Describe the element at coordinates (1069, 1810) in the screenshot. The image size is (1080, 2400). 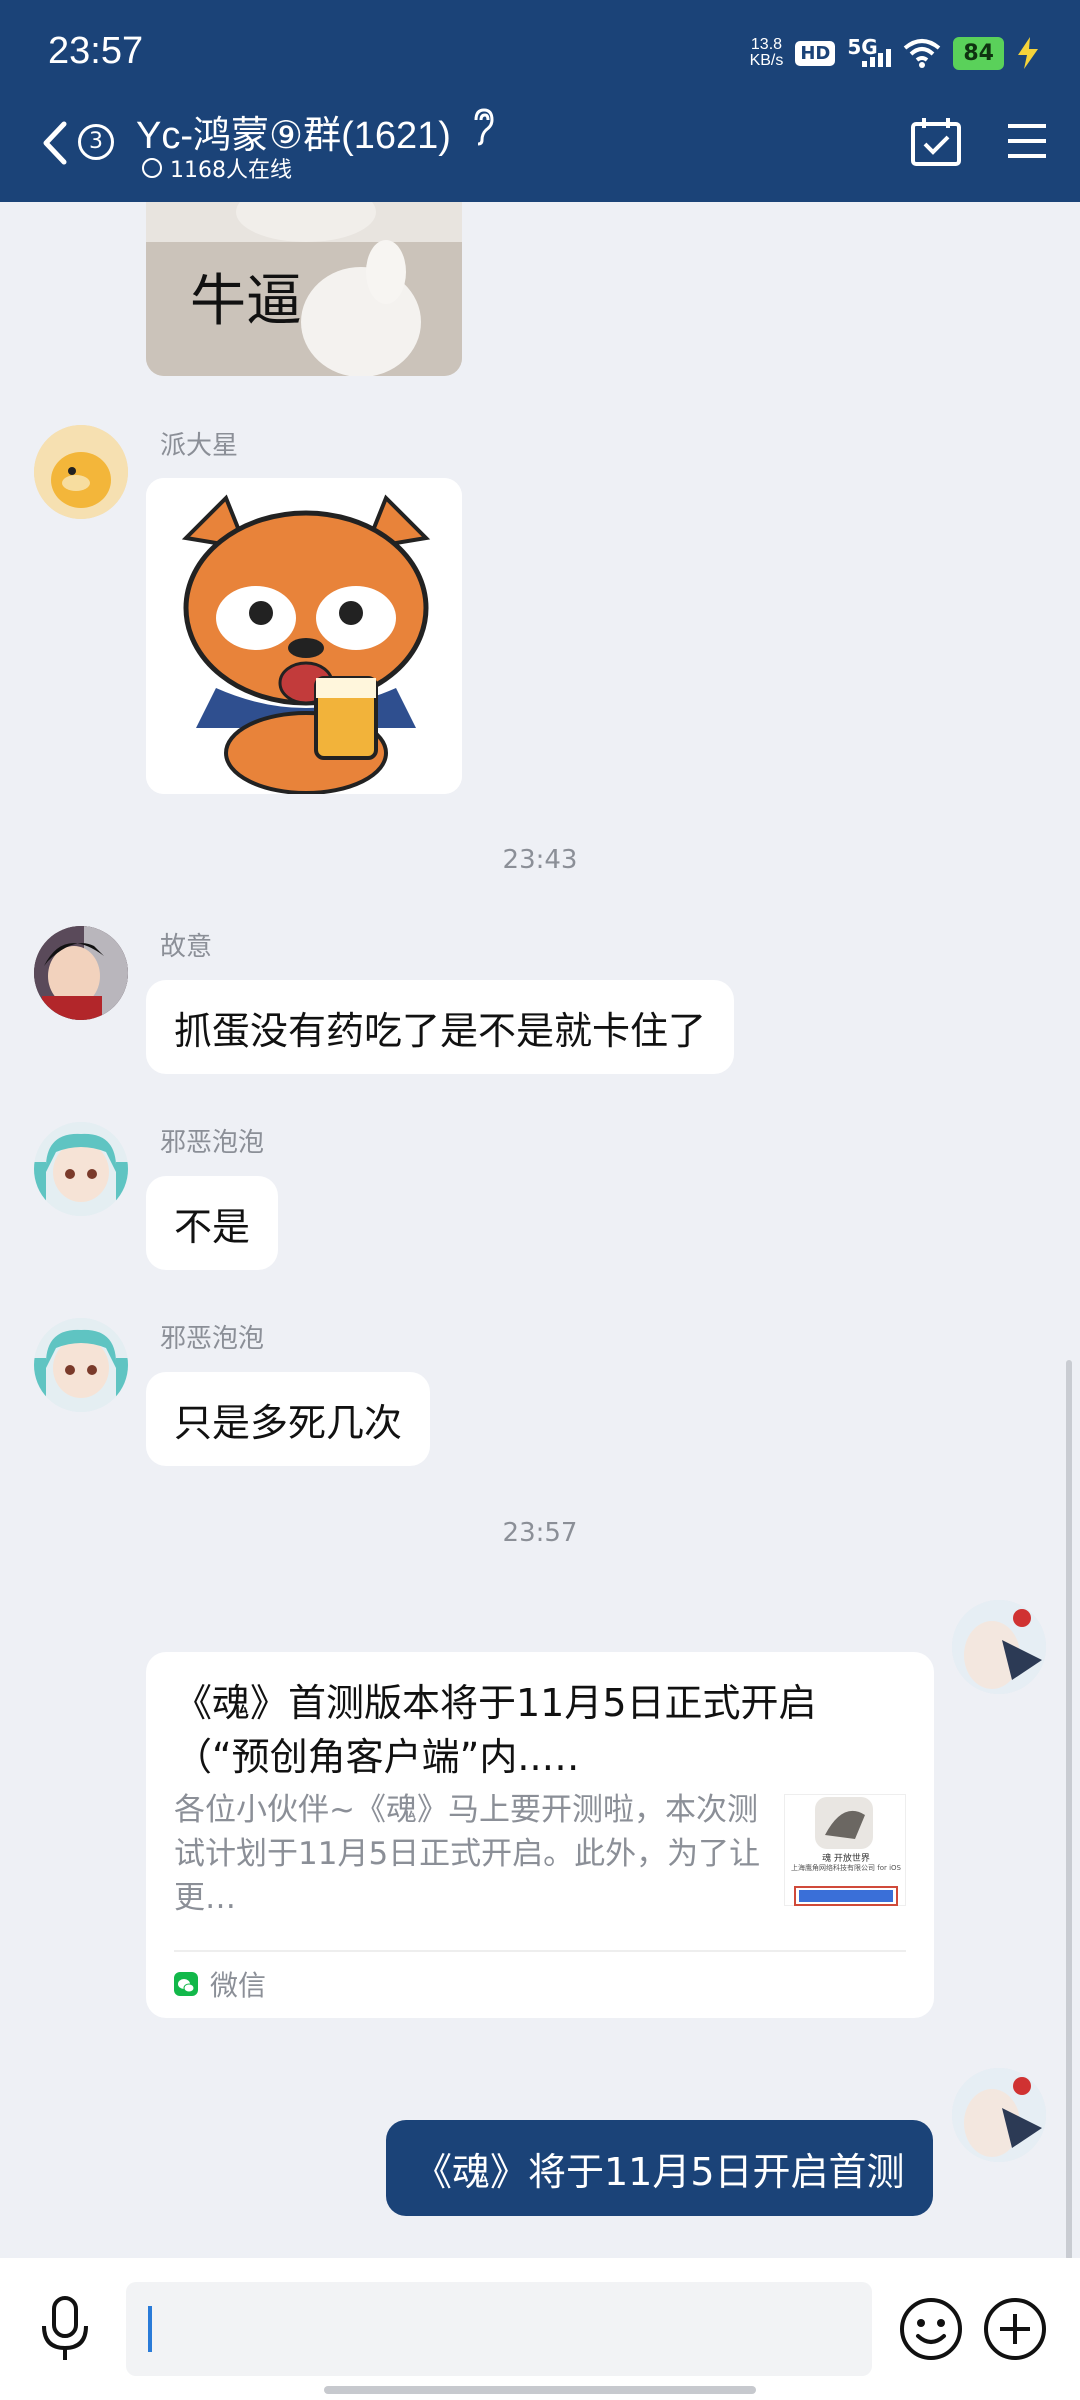
I see `scrollbar` at that location.